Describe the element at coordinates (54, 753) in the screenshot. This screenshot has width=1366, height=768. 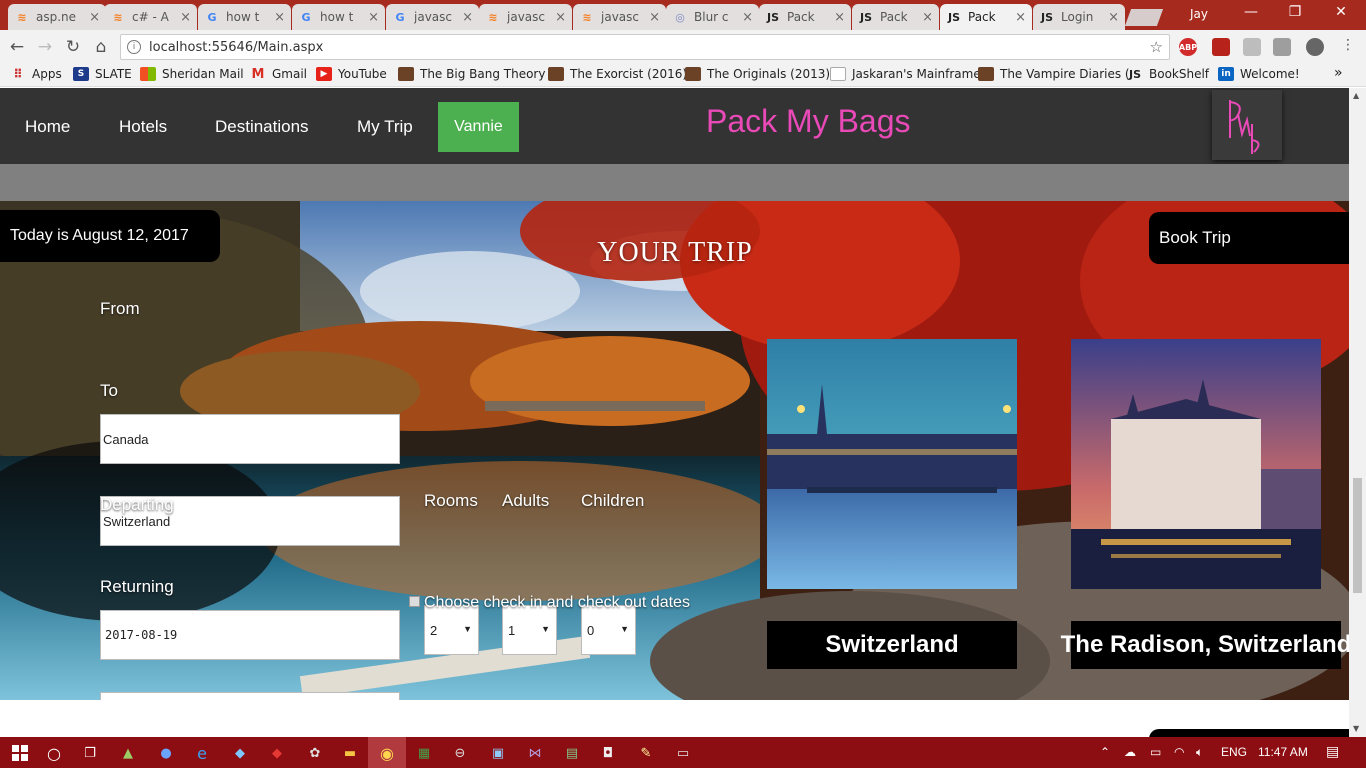
I see `cortana-icon: ○` at that location.